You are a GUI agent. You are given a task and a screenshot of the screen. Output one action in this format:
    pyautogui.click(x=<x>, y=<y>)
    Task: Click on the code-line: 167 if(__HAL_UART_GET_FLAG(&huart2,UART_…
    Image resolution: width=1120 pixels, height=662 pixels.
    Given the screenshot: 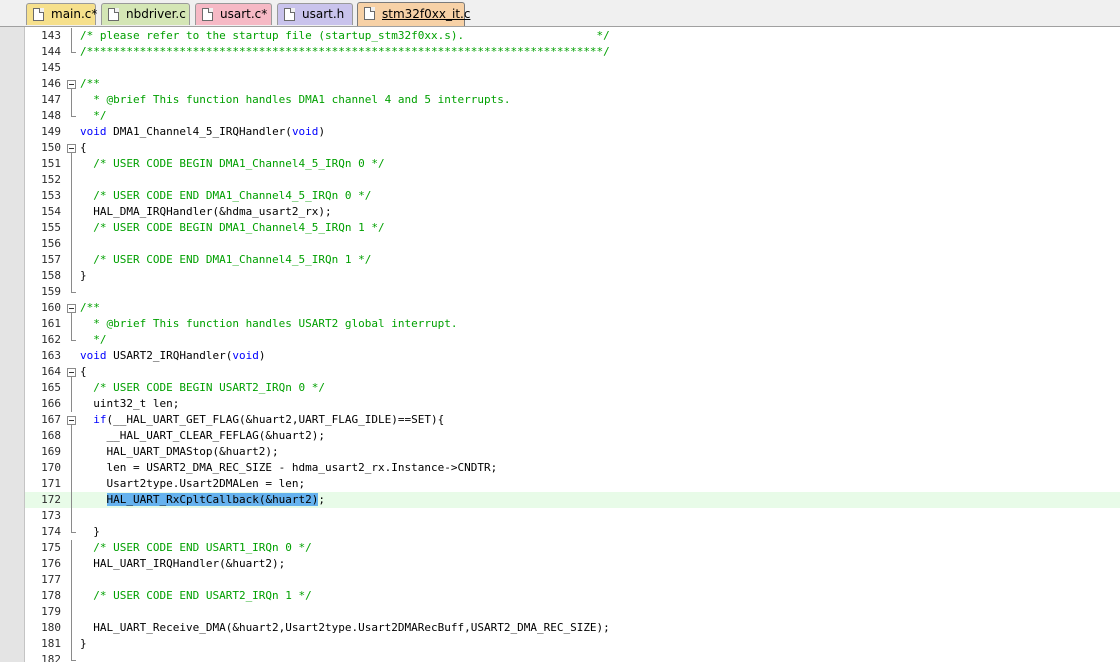 What is the action you would take?
    pyautogui.click(x=572, y=420)
    